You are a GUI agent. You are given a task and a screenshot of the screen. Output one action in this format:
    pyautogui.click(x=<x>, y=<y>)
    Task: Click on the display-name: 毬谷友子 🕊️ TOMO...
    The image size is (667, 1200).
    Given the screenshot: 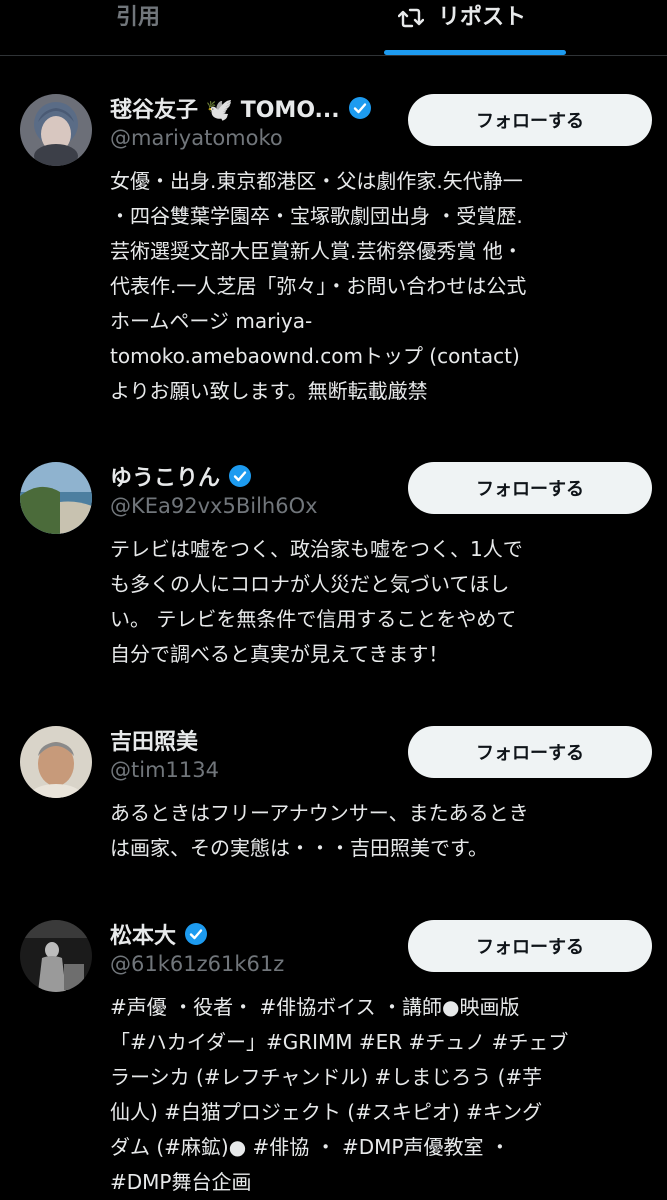 What is the action you would take?
    pyautogui.click(x=225, y=110)
    